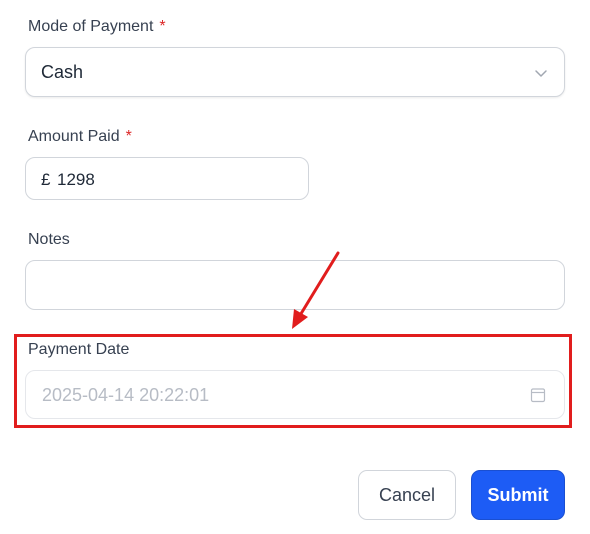 This screenshot has width=590, height=534. I want to click on submit-button: Submit, so click(518, 495).